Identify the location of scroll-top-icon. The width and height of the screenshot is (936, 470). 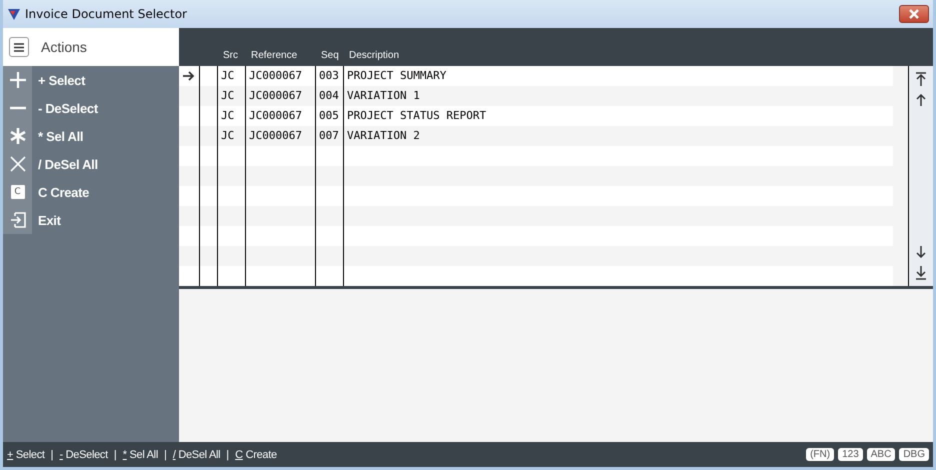
(921, 79).